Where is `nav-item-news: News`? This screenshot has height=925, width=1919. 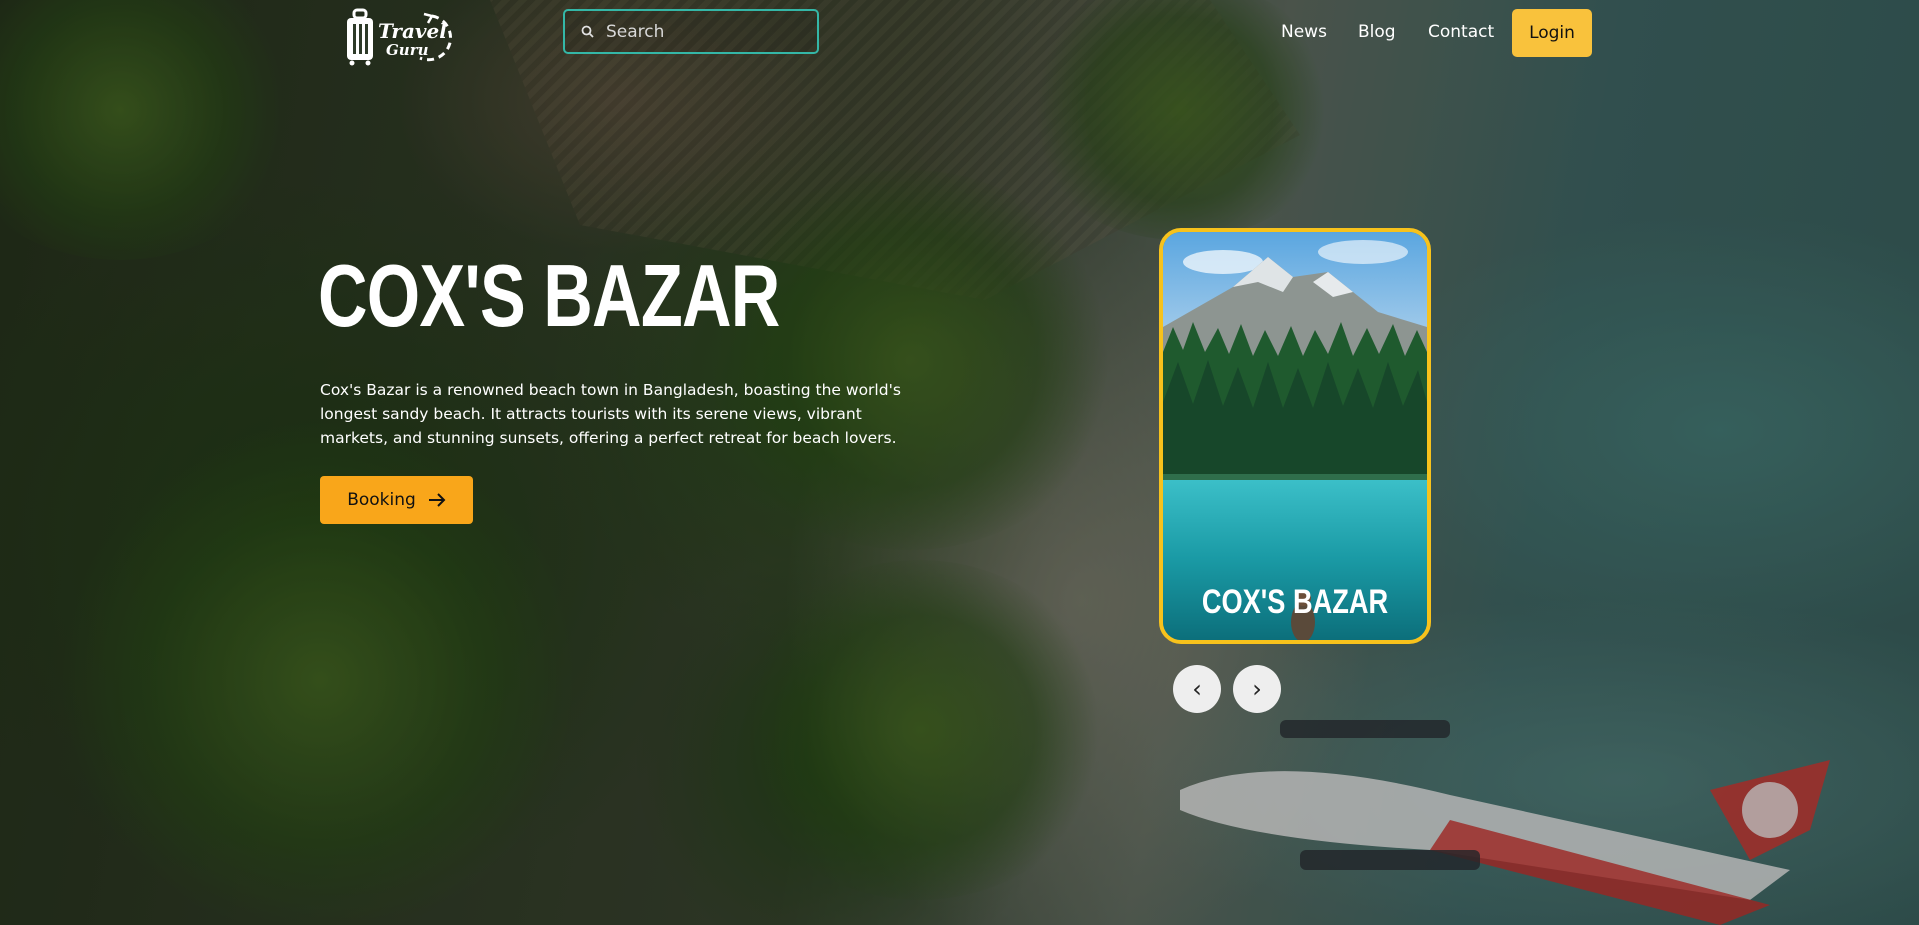
nav-item-news: News is located at coordinates (1304, 32).